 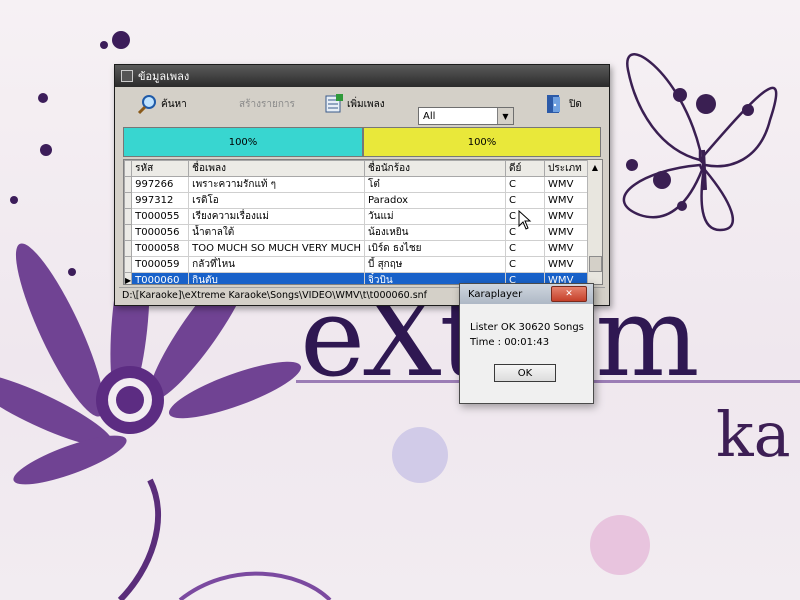 What do you see at coordinates (435, 248) in the screenshot?
I see `cell-artist: เบิร์ด ธงไชย` at bounding box center [435, 248].